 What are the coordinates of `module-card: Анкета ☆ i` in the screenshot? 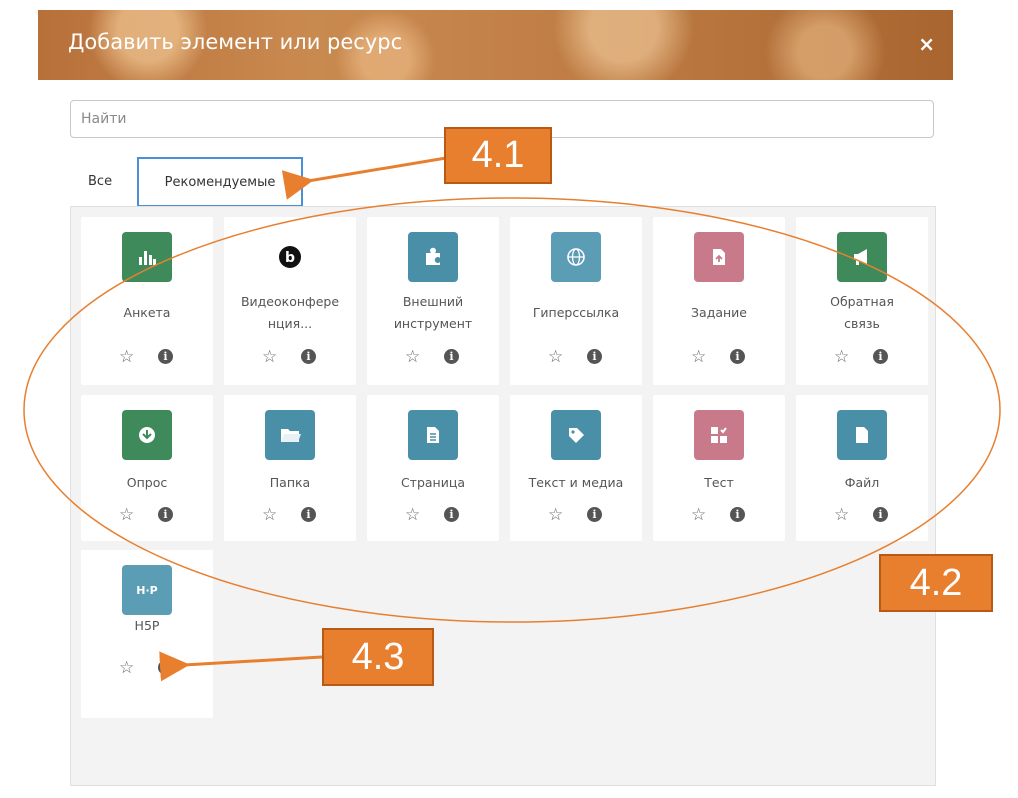 It's located at (147, 301).